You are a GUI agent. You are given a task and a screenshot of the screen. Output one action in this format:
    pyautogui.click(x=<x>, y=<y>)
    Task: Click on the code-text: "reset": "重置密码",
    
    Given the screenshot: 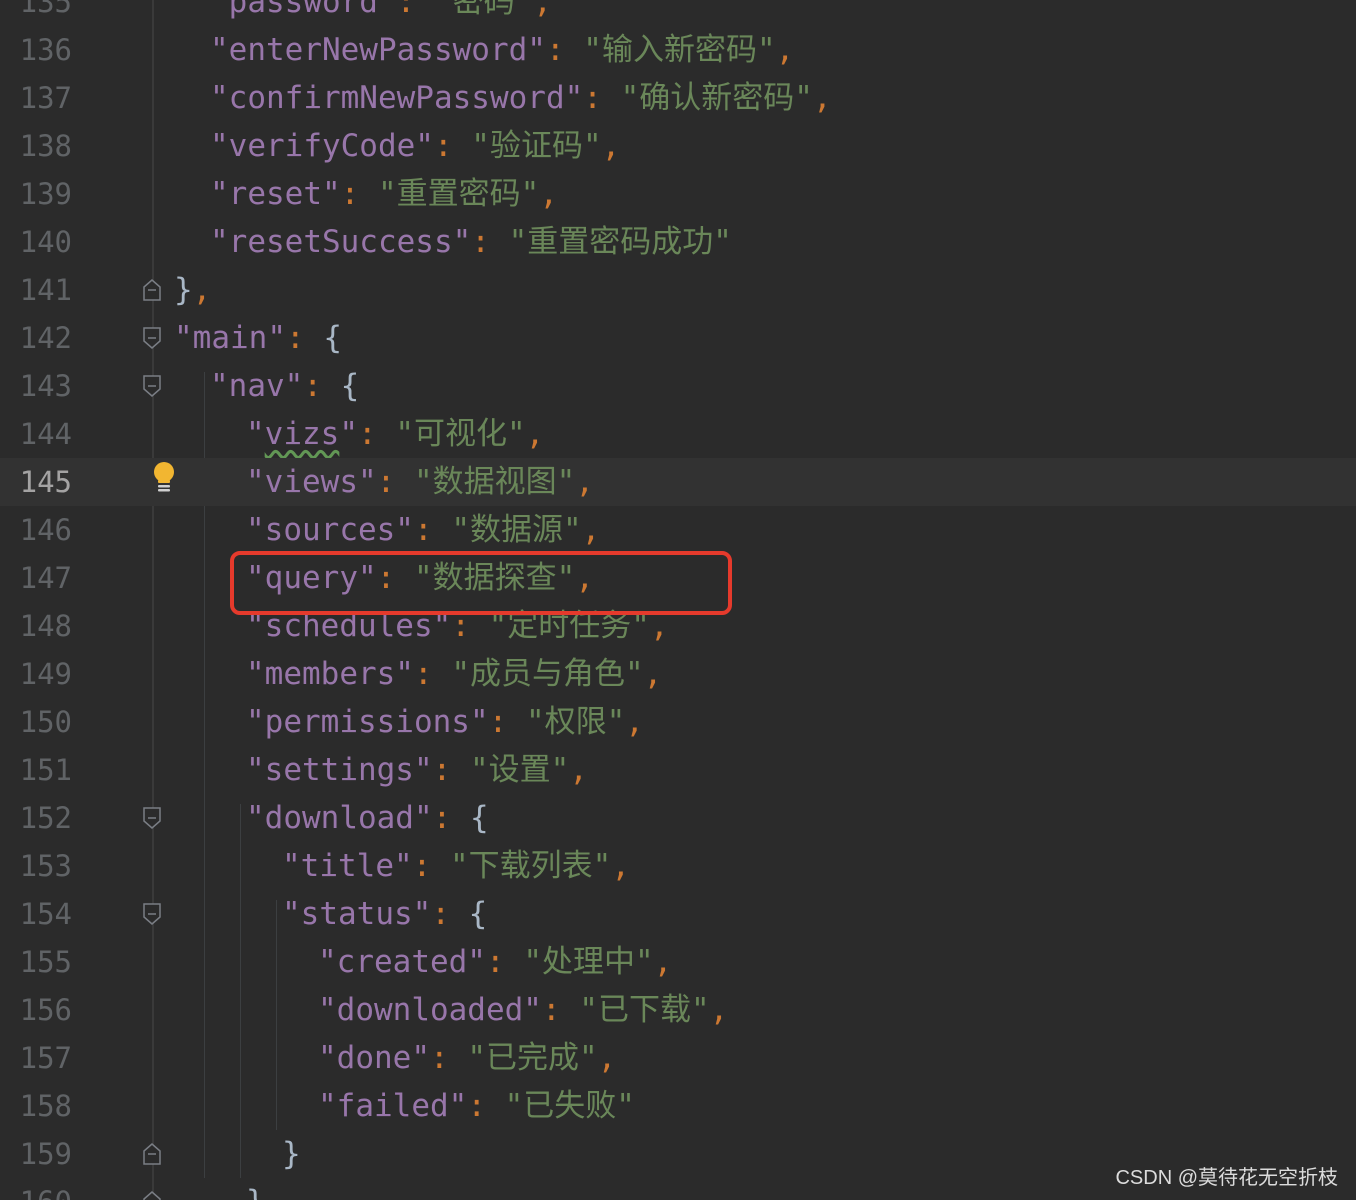 What is the action you would take?
    pyautogui.click(x=384, y=194)
    